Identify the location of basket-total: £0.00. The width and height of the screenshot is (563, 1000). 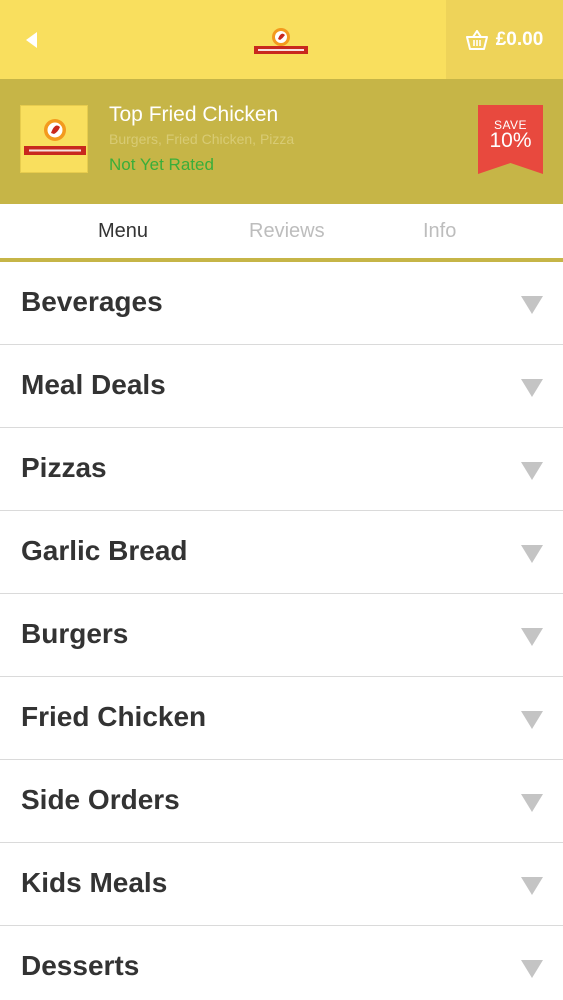
(519, 39).